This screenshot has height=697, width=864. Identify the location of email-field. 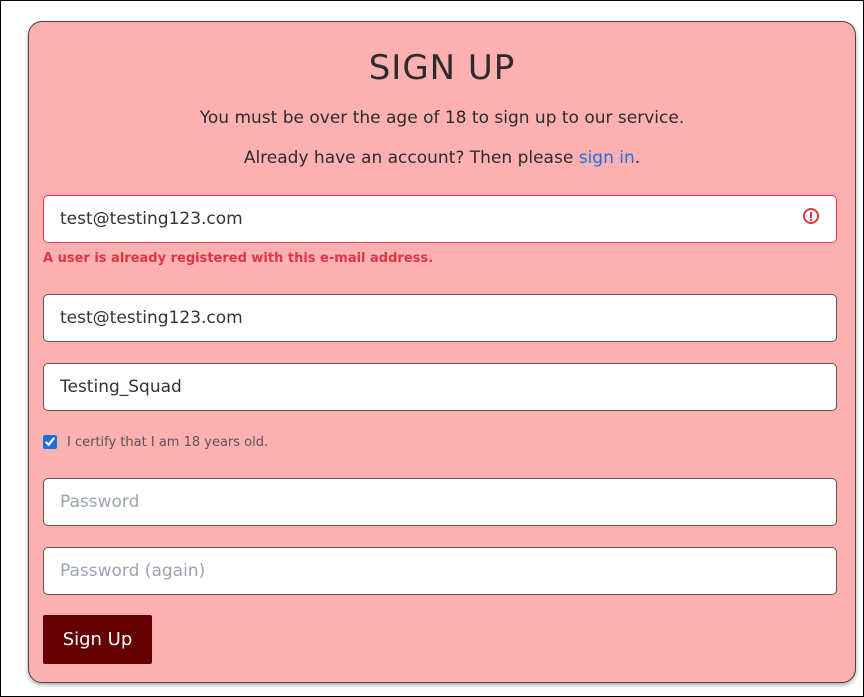
(440, 219).